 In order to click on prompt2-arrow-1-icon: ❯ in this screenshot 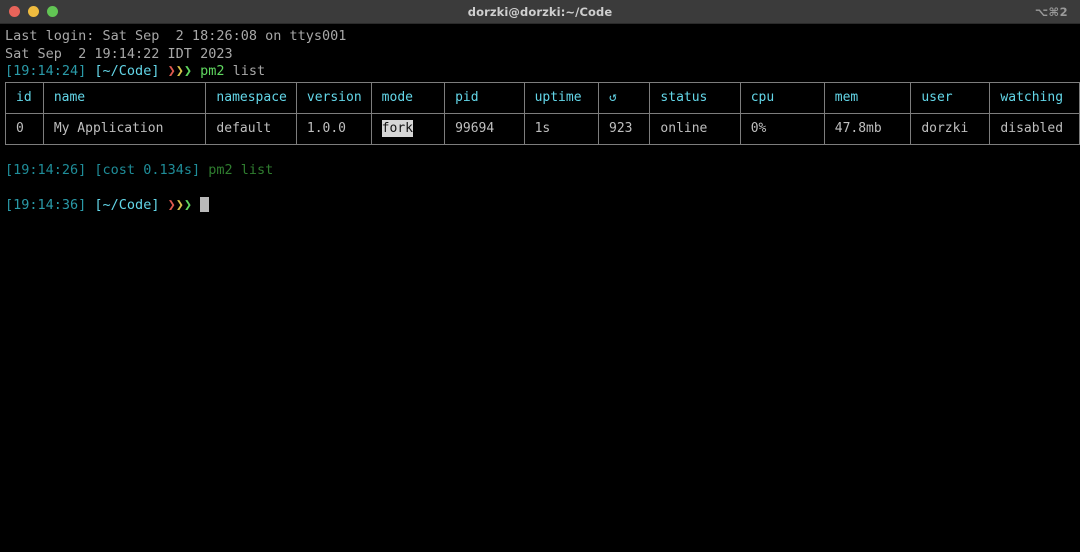, I will do `click(171, 205)`.